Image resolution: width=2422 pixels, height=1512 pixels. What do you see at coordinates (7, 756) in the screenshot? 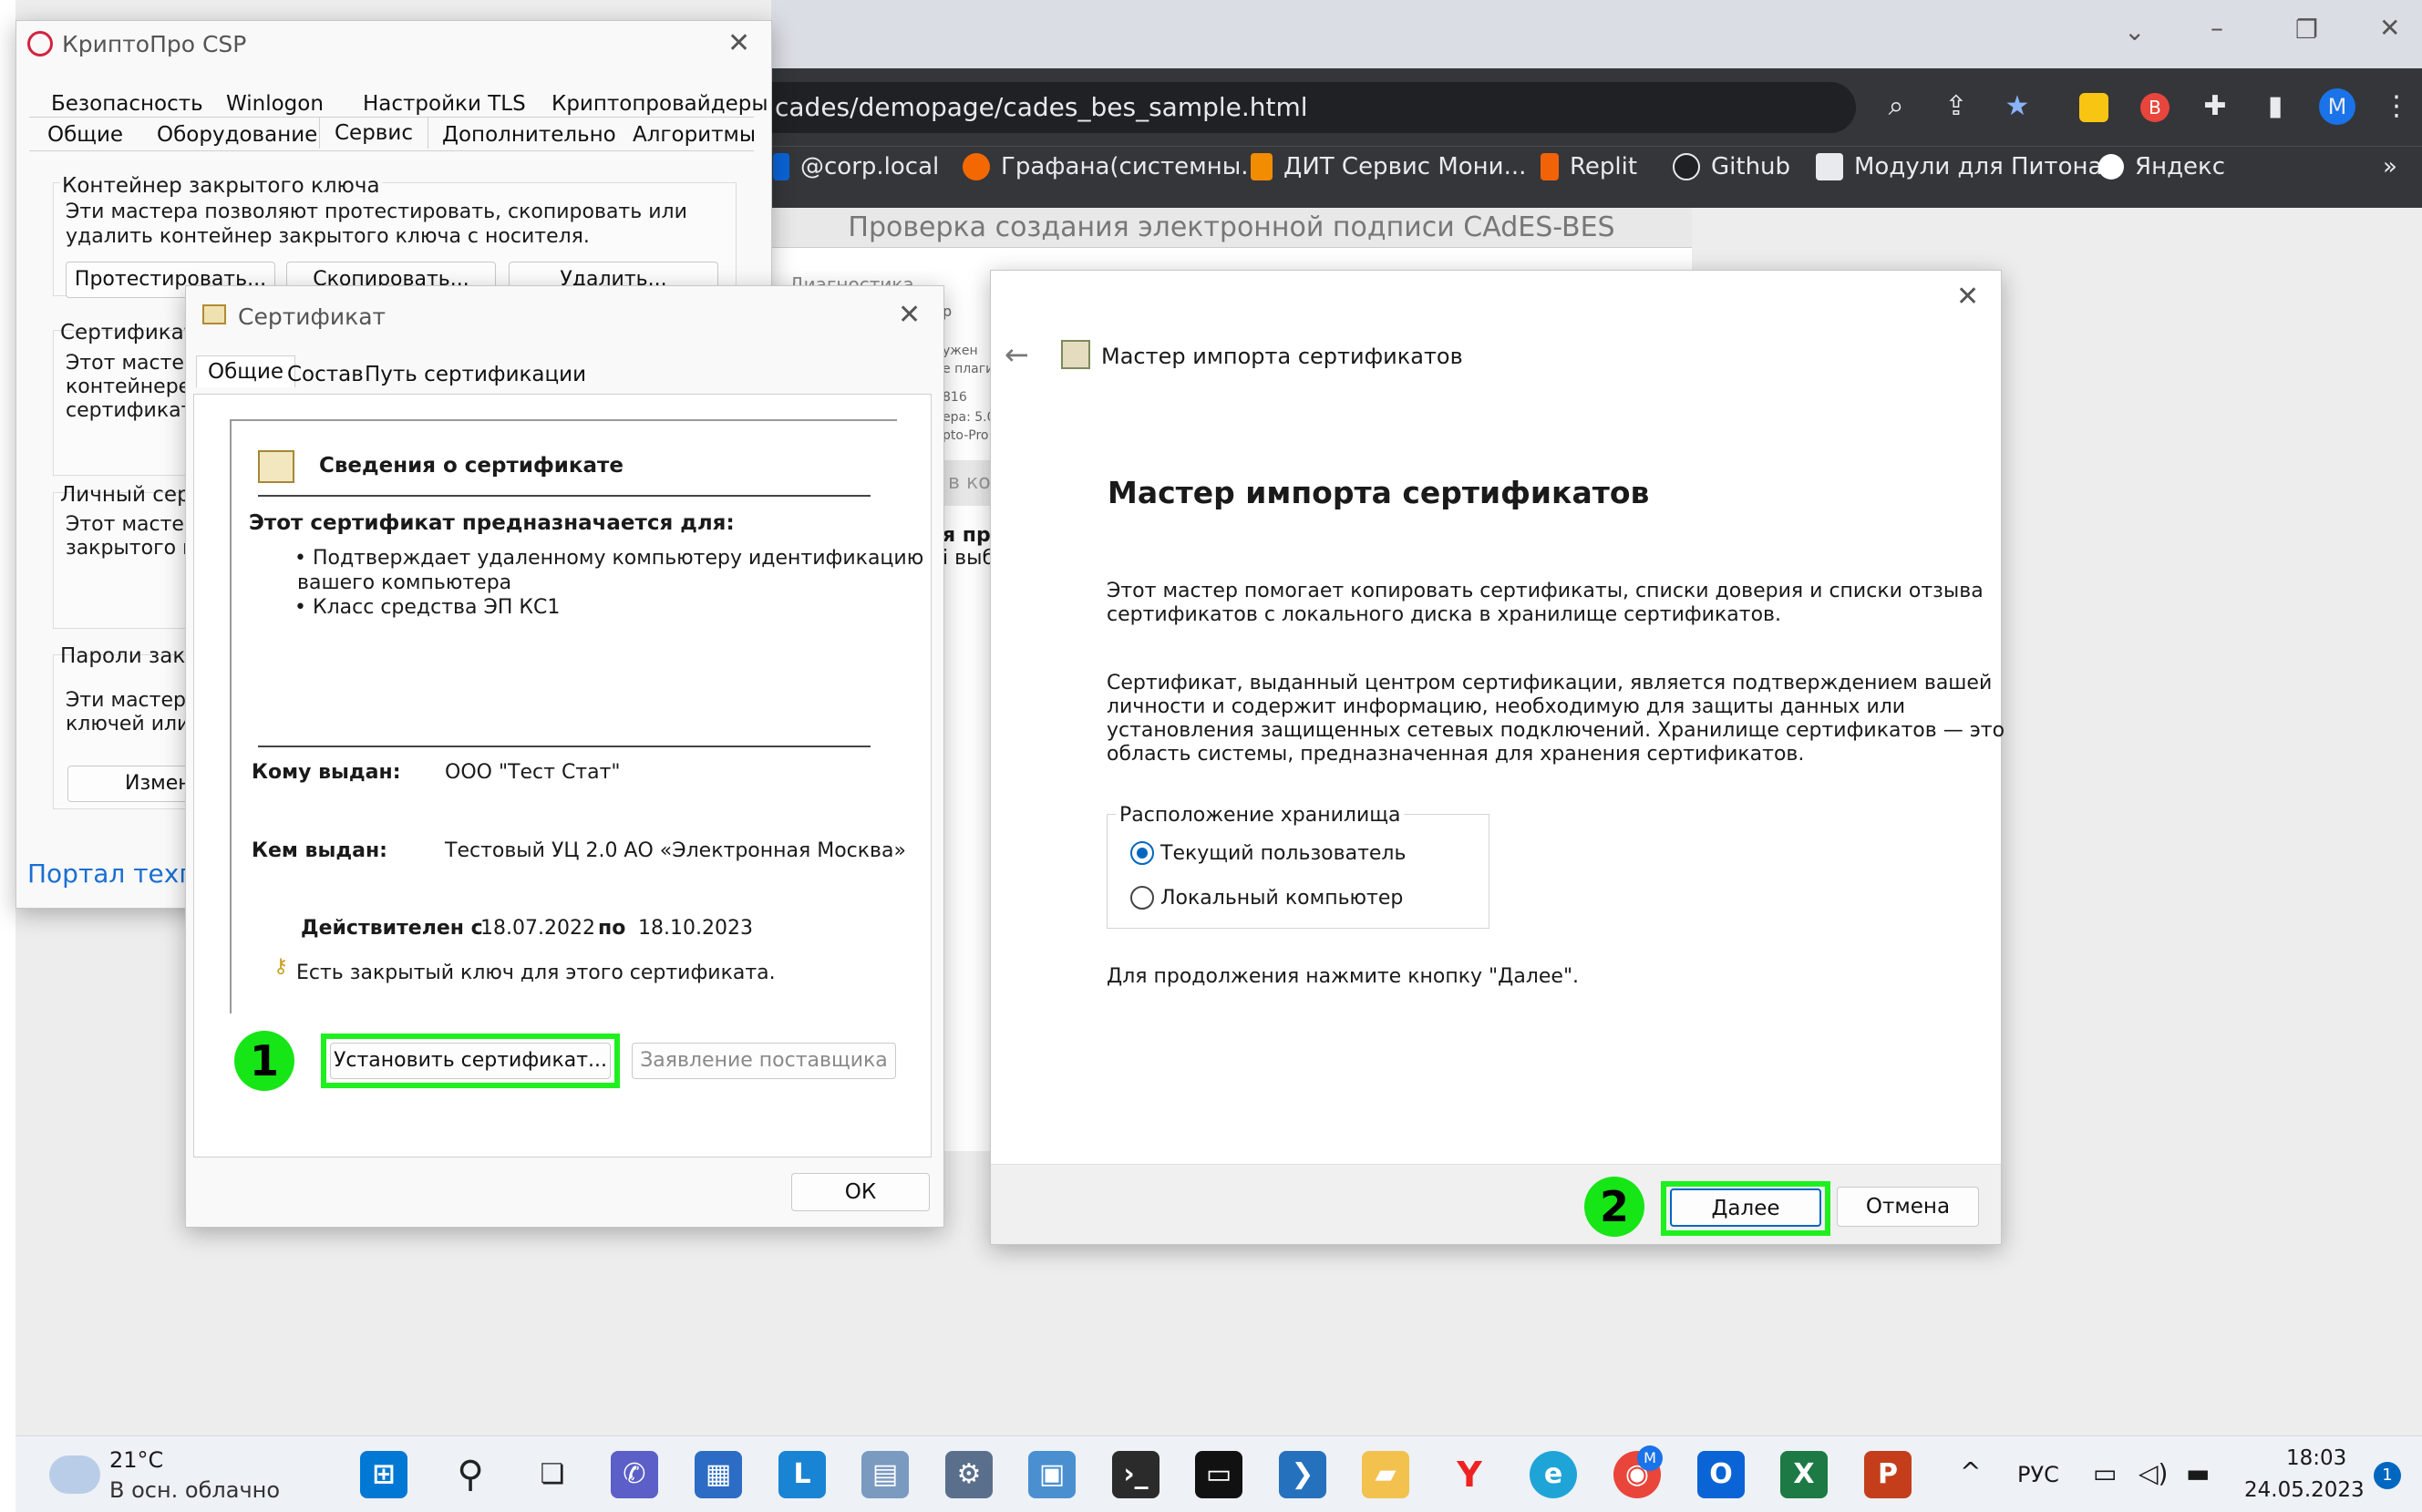
I see `screen-edge` at bounding box center [7, 756].